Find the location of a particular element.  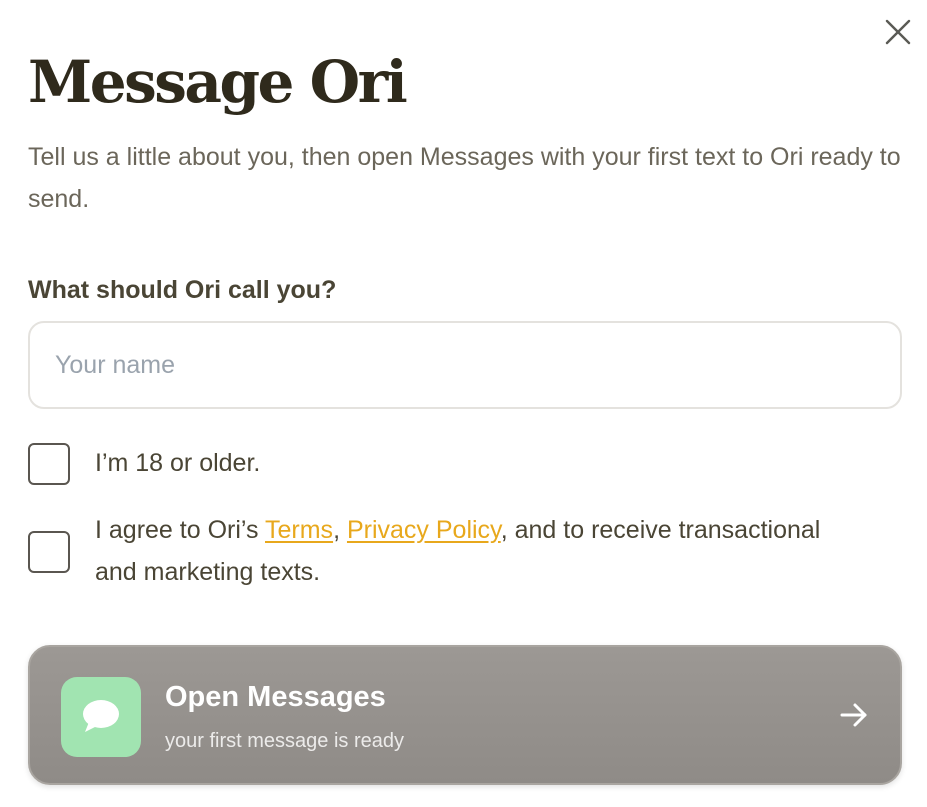

messages-app-icon is located at coordinates (101, 717).